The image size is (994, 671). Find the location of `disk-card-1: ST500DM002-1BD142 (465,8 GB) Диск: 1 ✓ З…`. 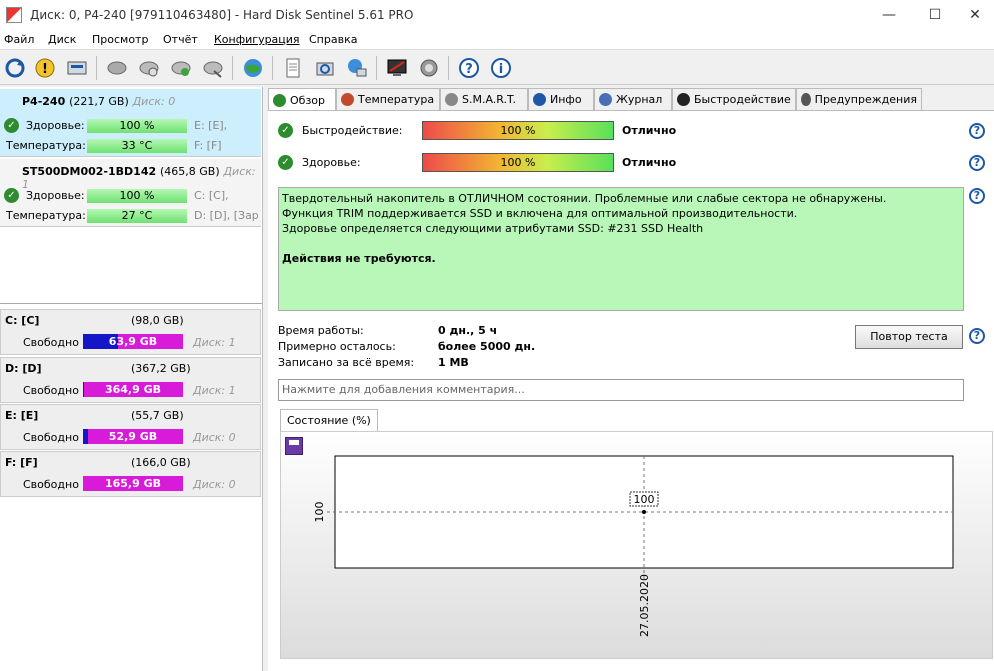

disk-card-1: ST500DM002-1BD142 (465,8 GB) Диск: 1 ✓ З… is located at coordinates (130, 193).